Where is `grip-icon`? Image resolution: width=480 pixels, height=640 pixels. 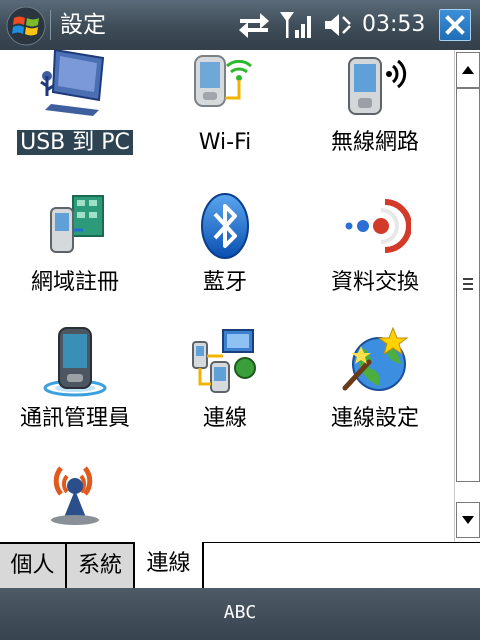 grip-icon is located at coordinates (468, 284).